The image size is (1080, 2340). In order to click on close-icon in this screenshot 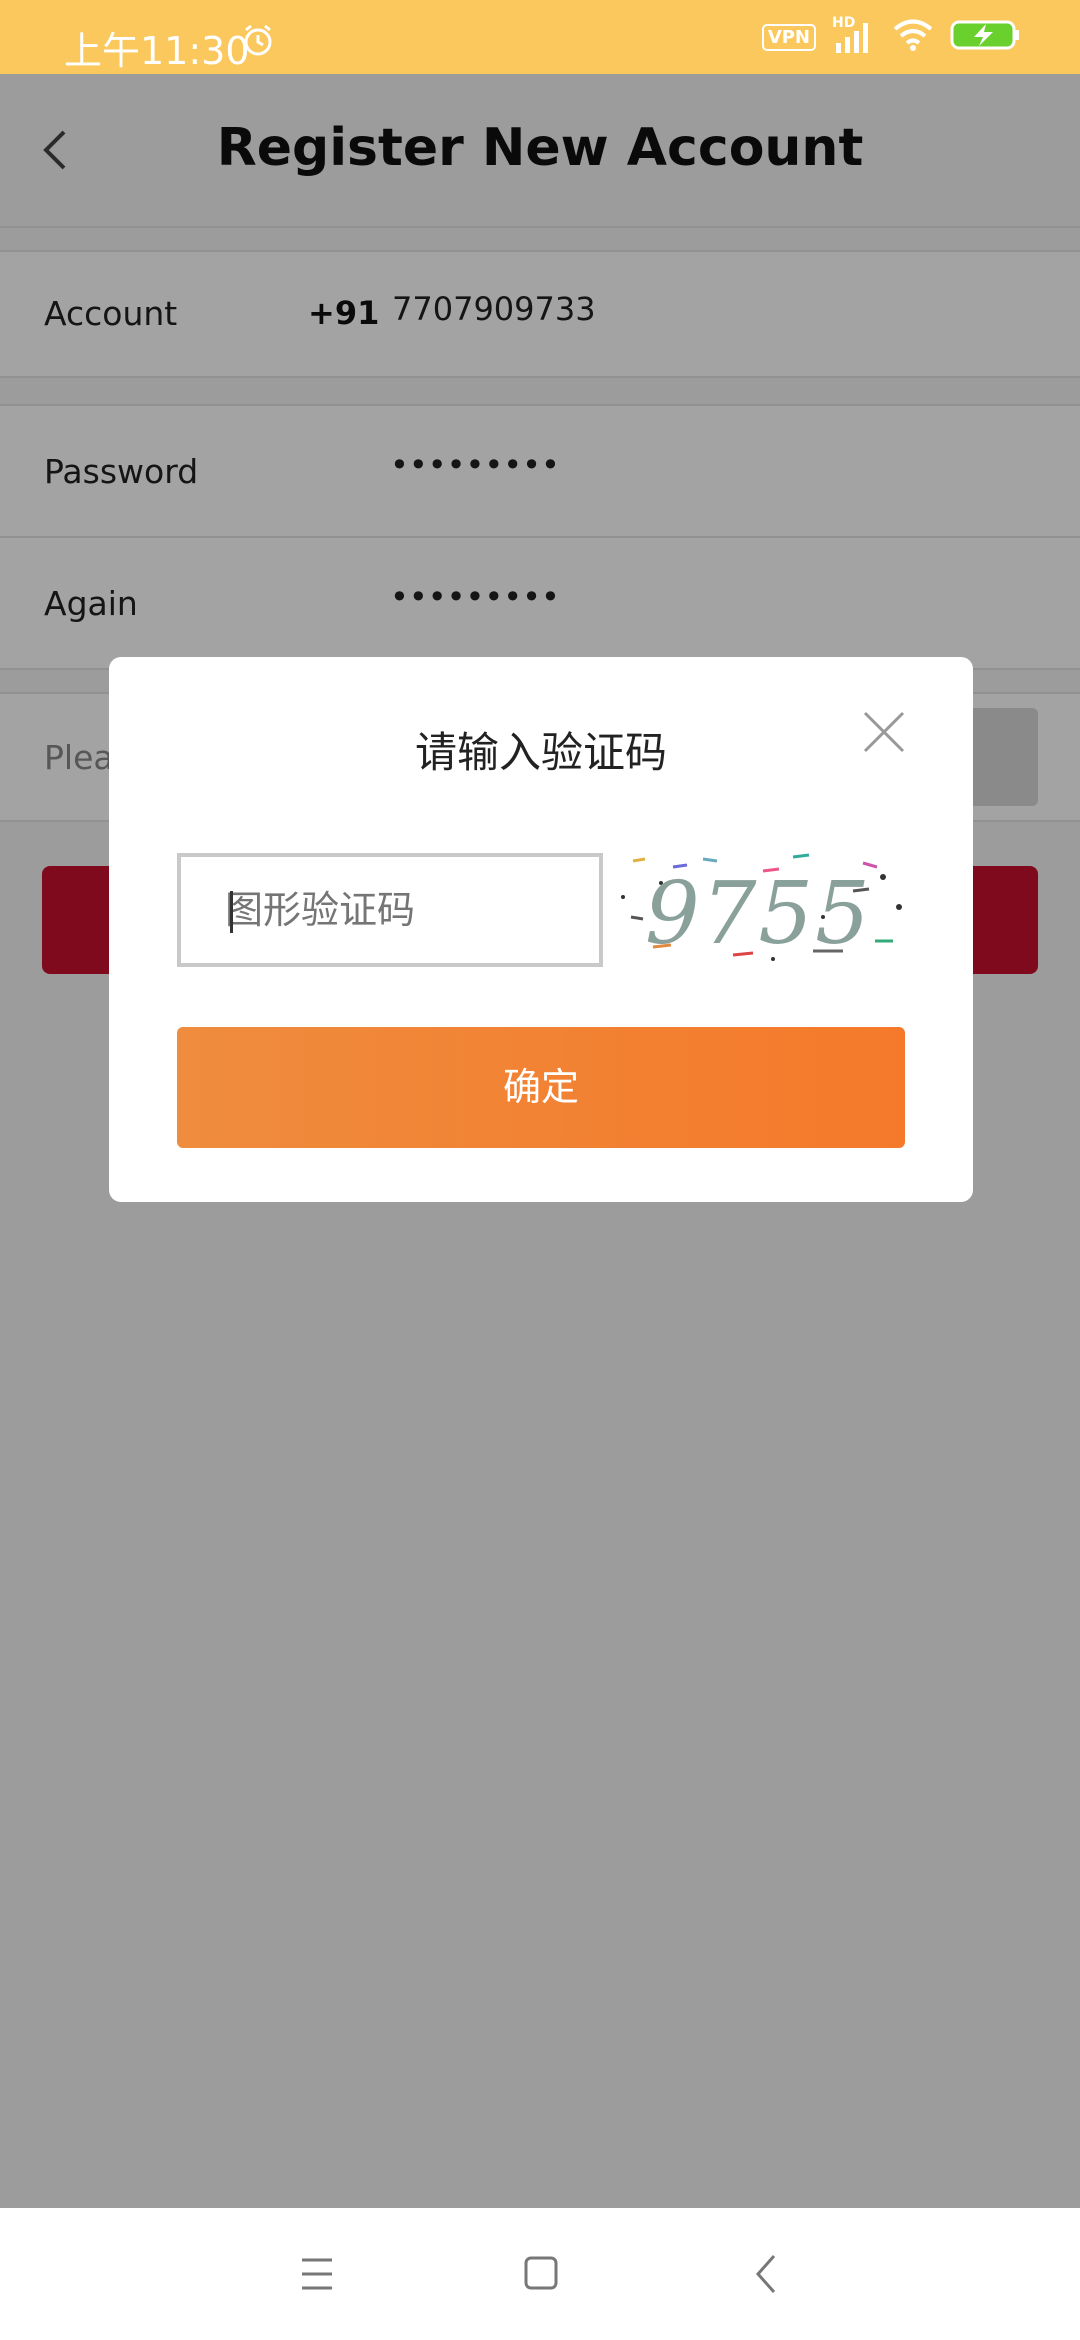, I will do `click(884, 732)`.